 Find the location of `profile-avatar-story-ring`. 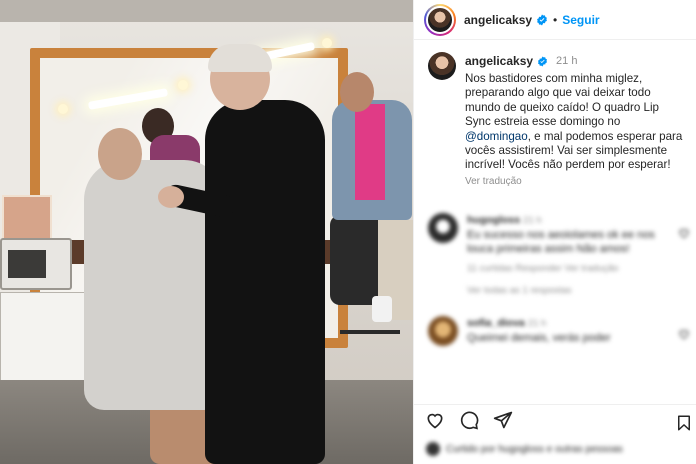

profile-avatar-story-ring is located at coordinates (440, 19).